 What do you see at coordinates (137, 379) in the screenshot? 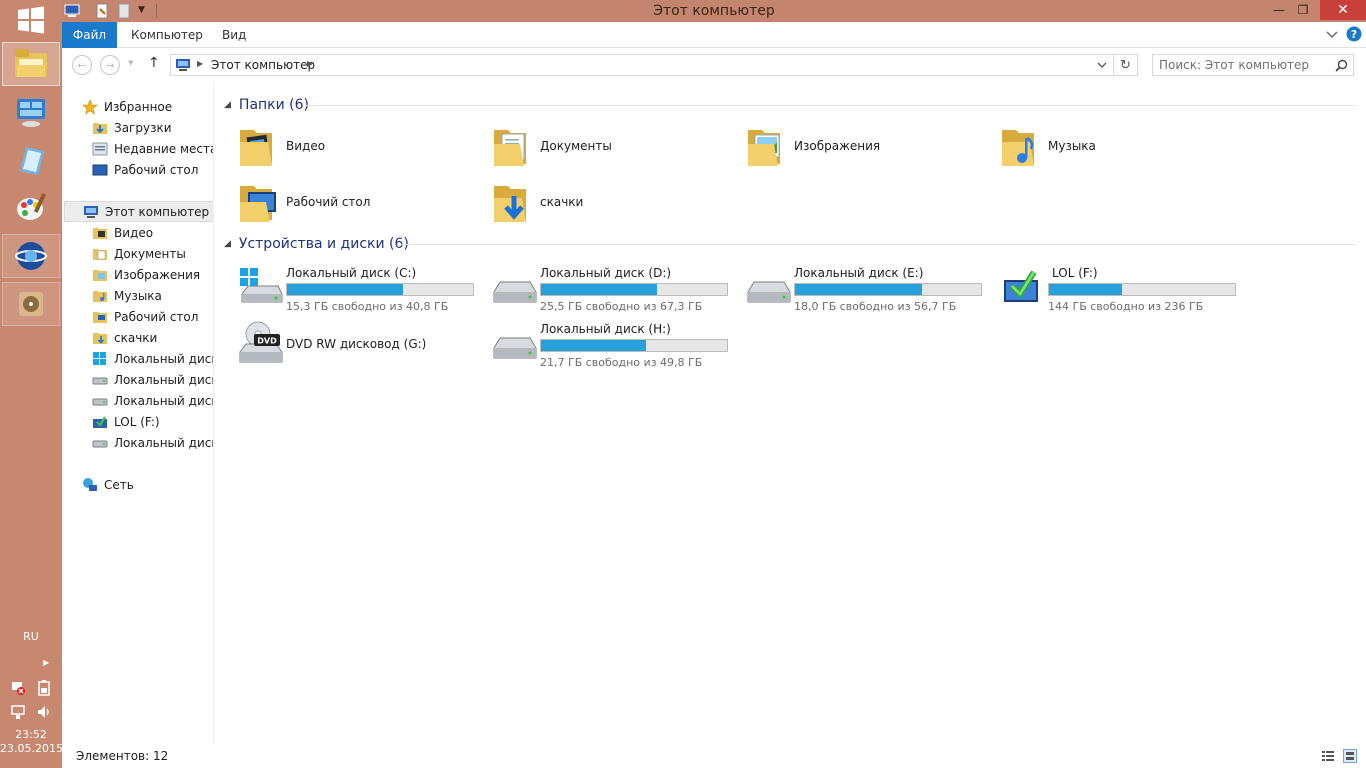
I see `nav-drive-d: Локальный диск (` at bounding box center [137, 379].